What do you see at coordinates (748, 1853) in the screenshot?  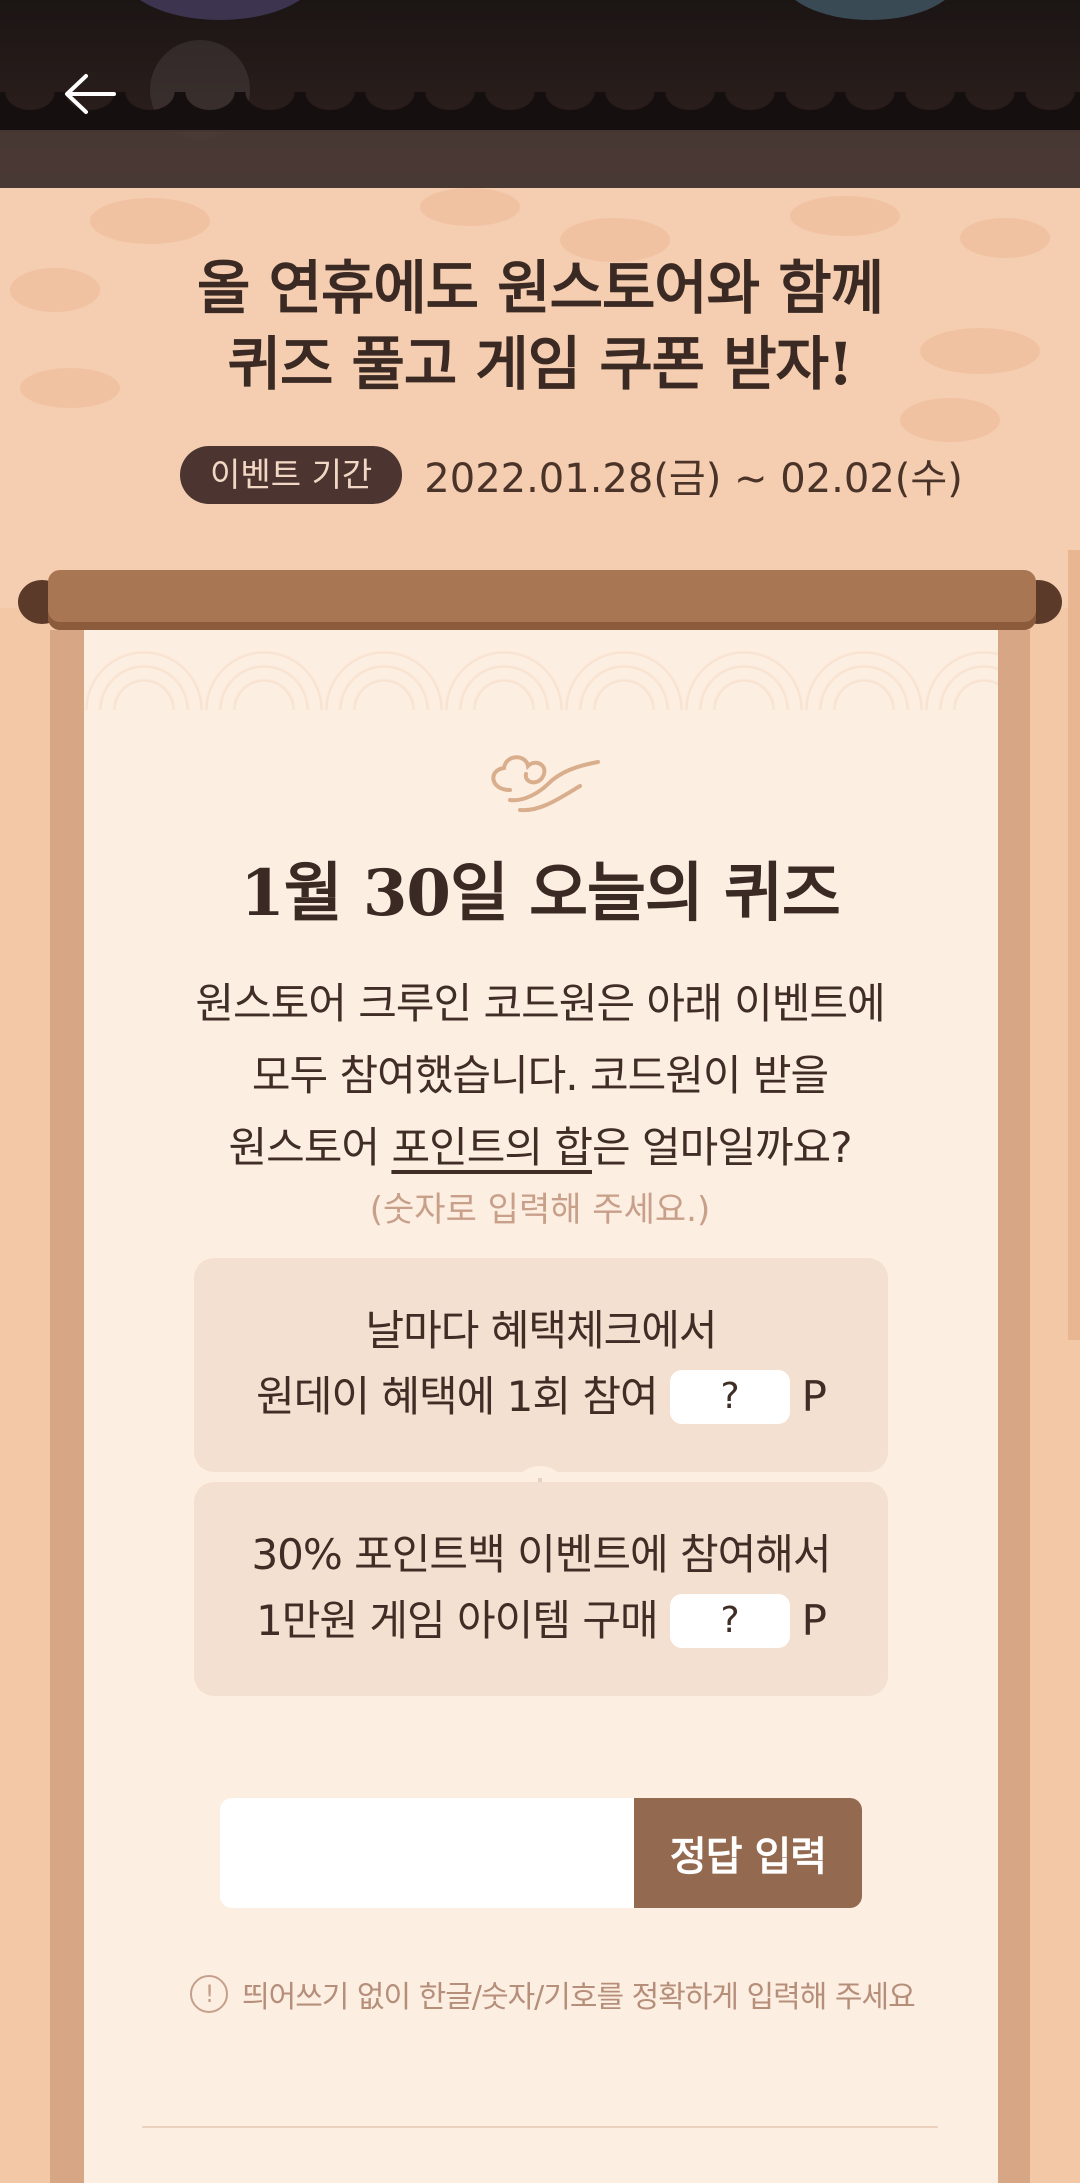 I see `submit-answer-button: 정답 입력` at bounding box center [748, 1853].